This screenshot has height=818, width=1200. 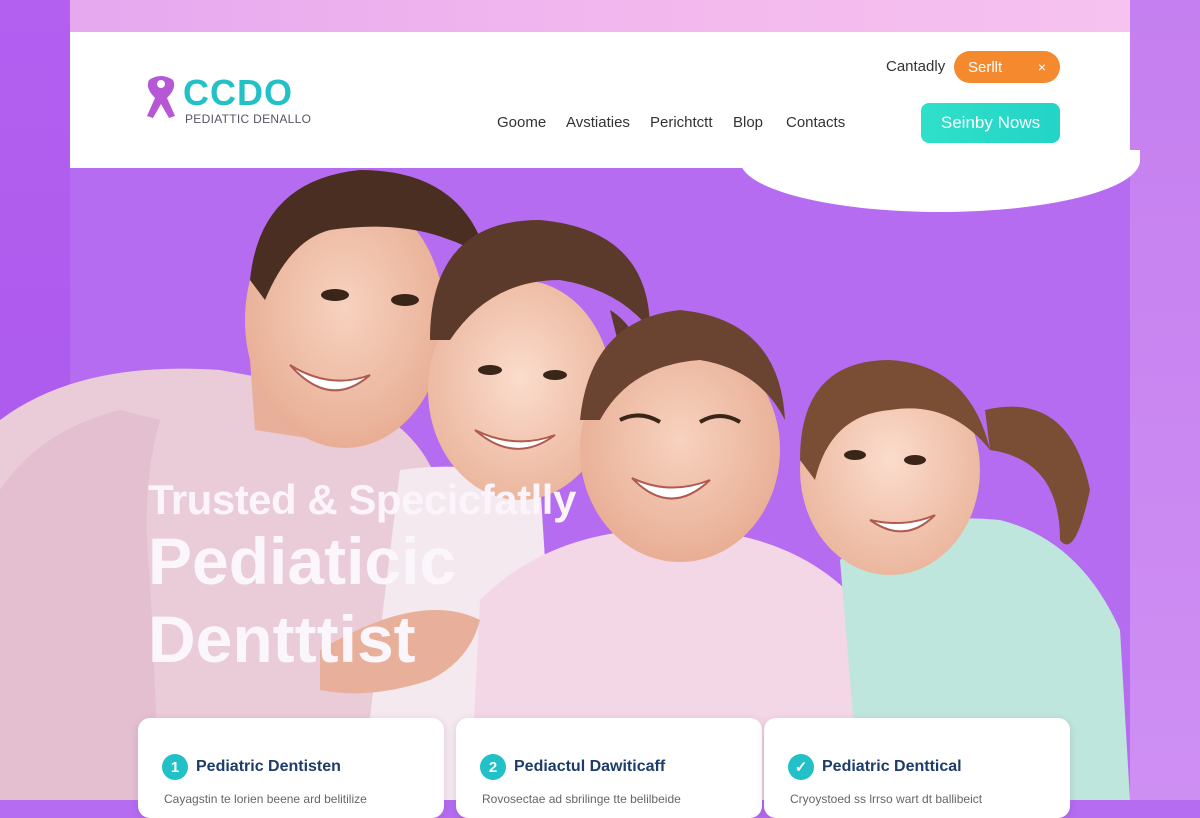 I want to click on nav-item-home: Goome, so click(x=521, y=122).